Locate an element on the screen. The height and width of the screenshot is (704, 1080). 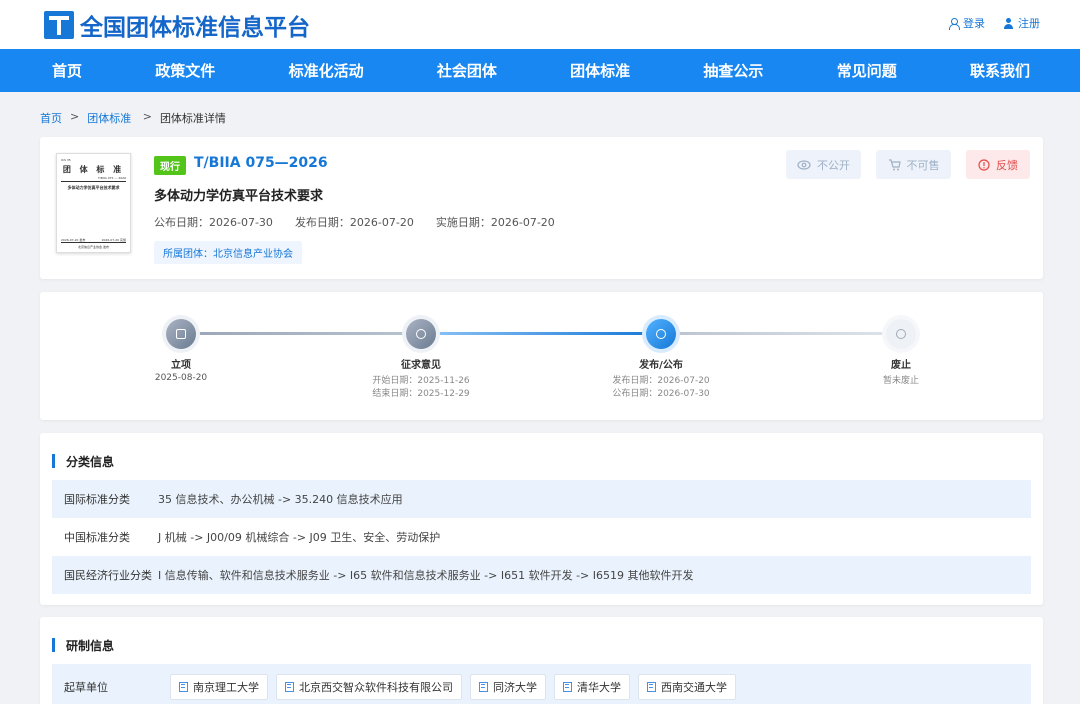
drafter-name: 西南交通大学 is located at coordinates (694, 687).